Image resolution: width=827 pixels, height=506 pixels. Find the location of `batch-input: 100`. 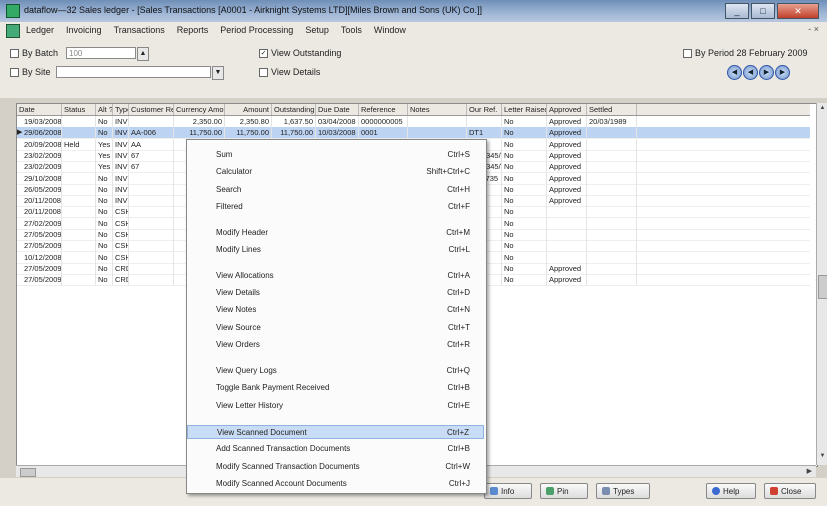

batch-input: 100 is located at coordinates (101, 53).